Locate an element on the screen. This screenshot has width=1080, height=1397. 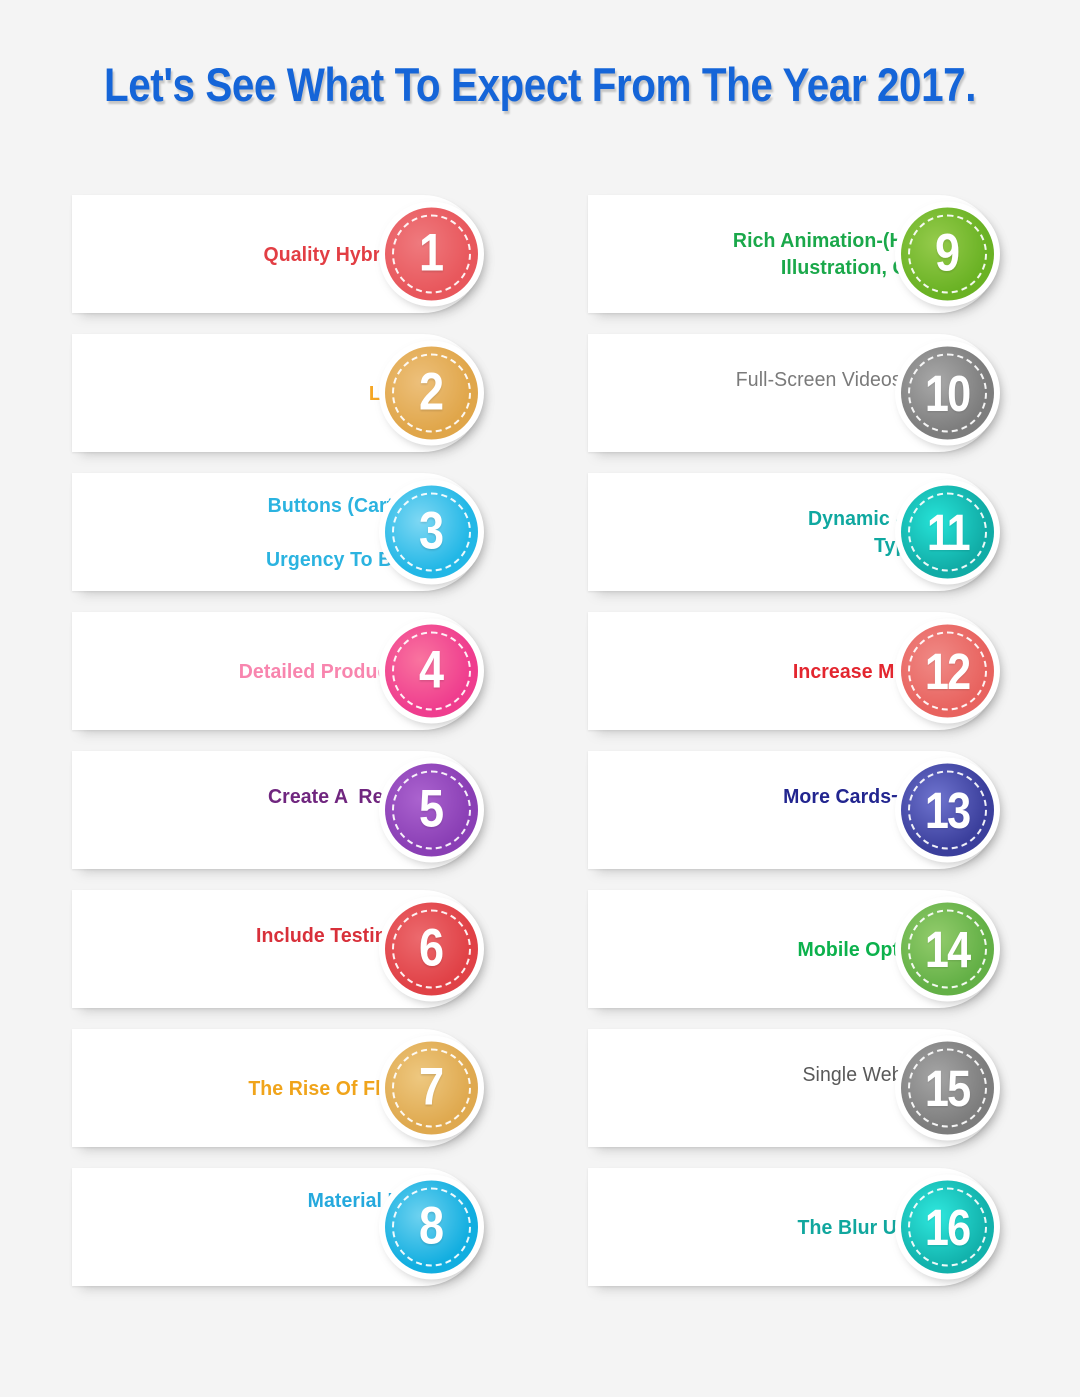
number-badge: 3 is located at coordinates (431, 532).